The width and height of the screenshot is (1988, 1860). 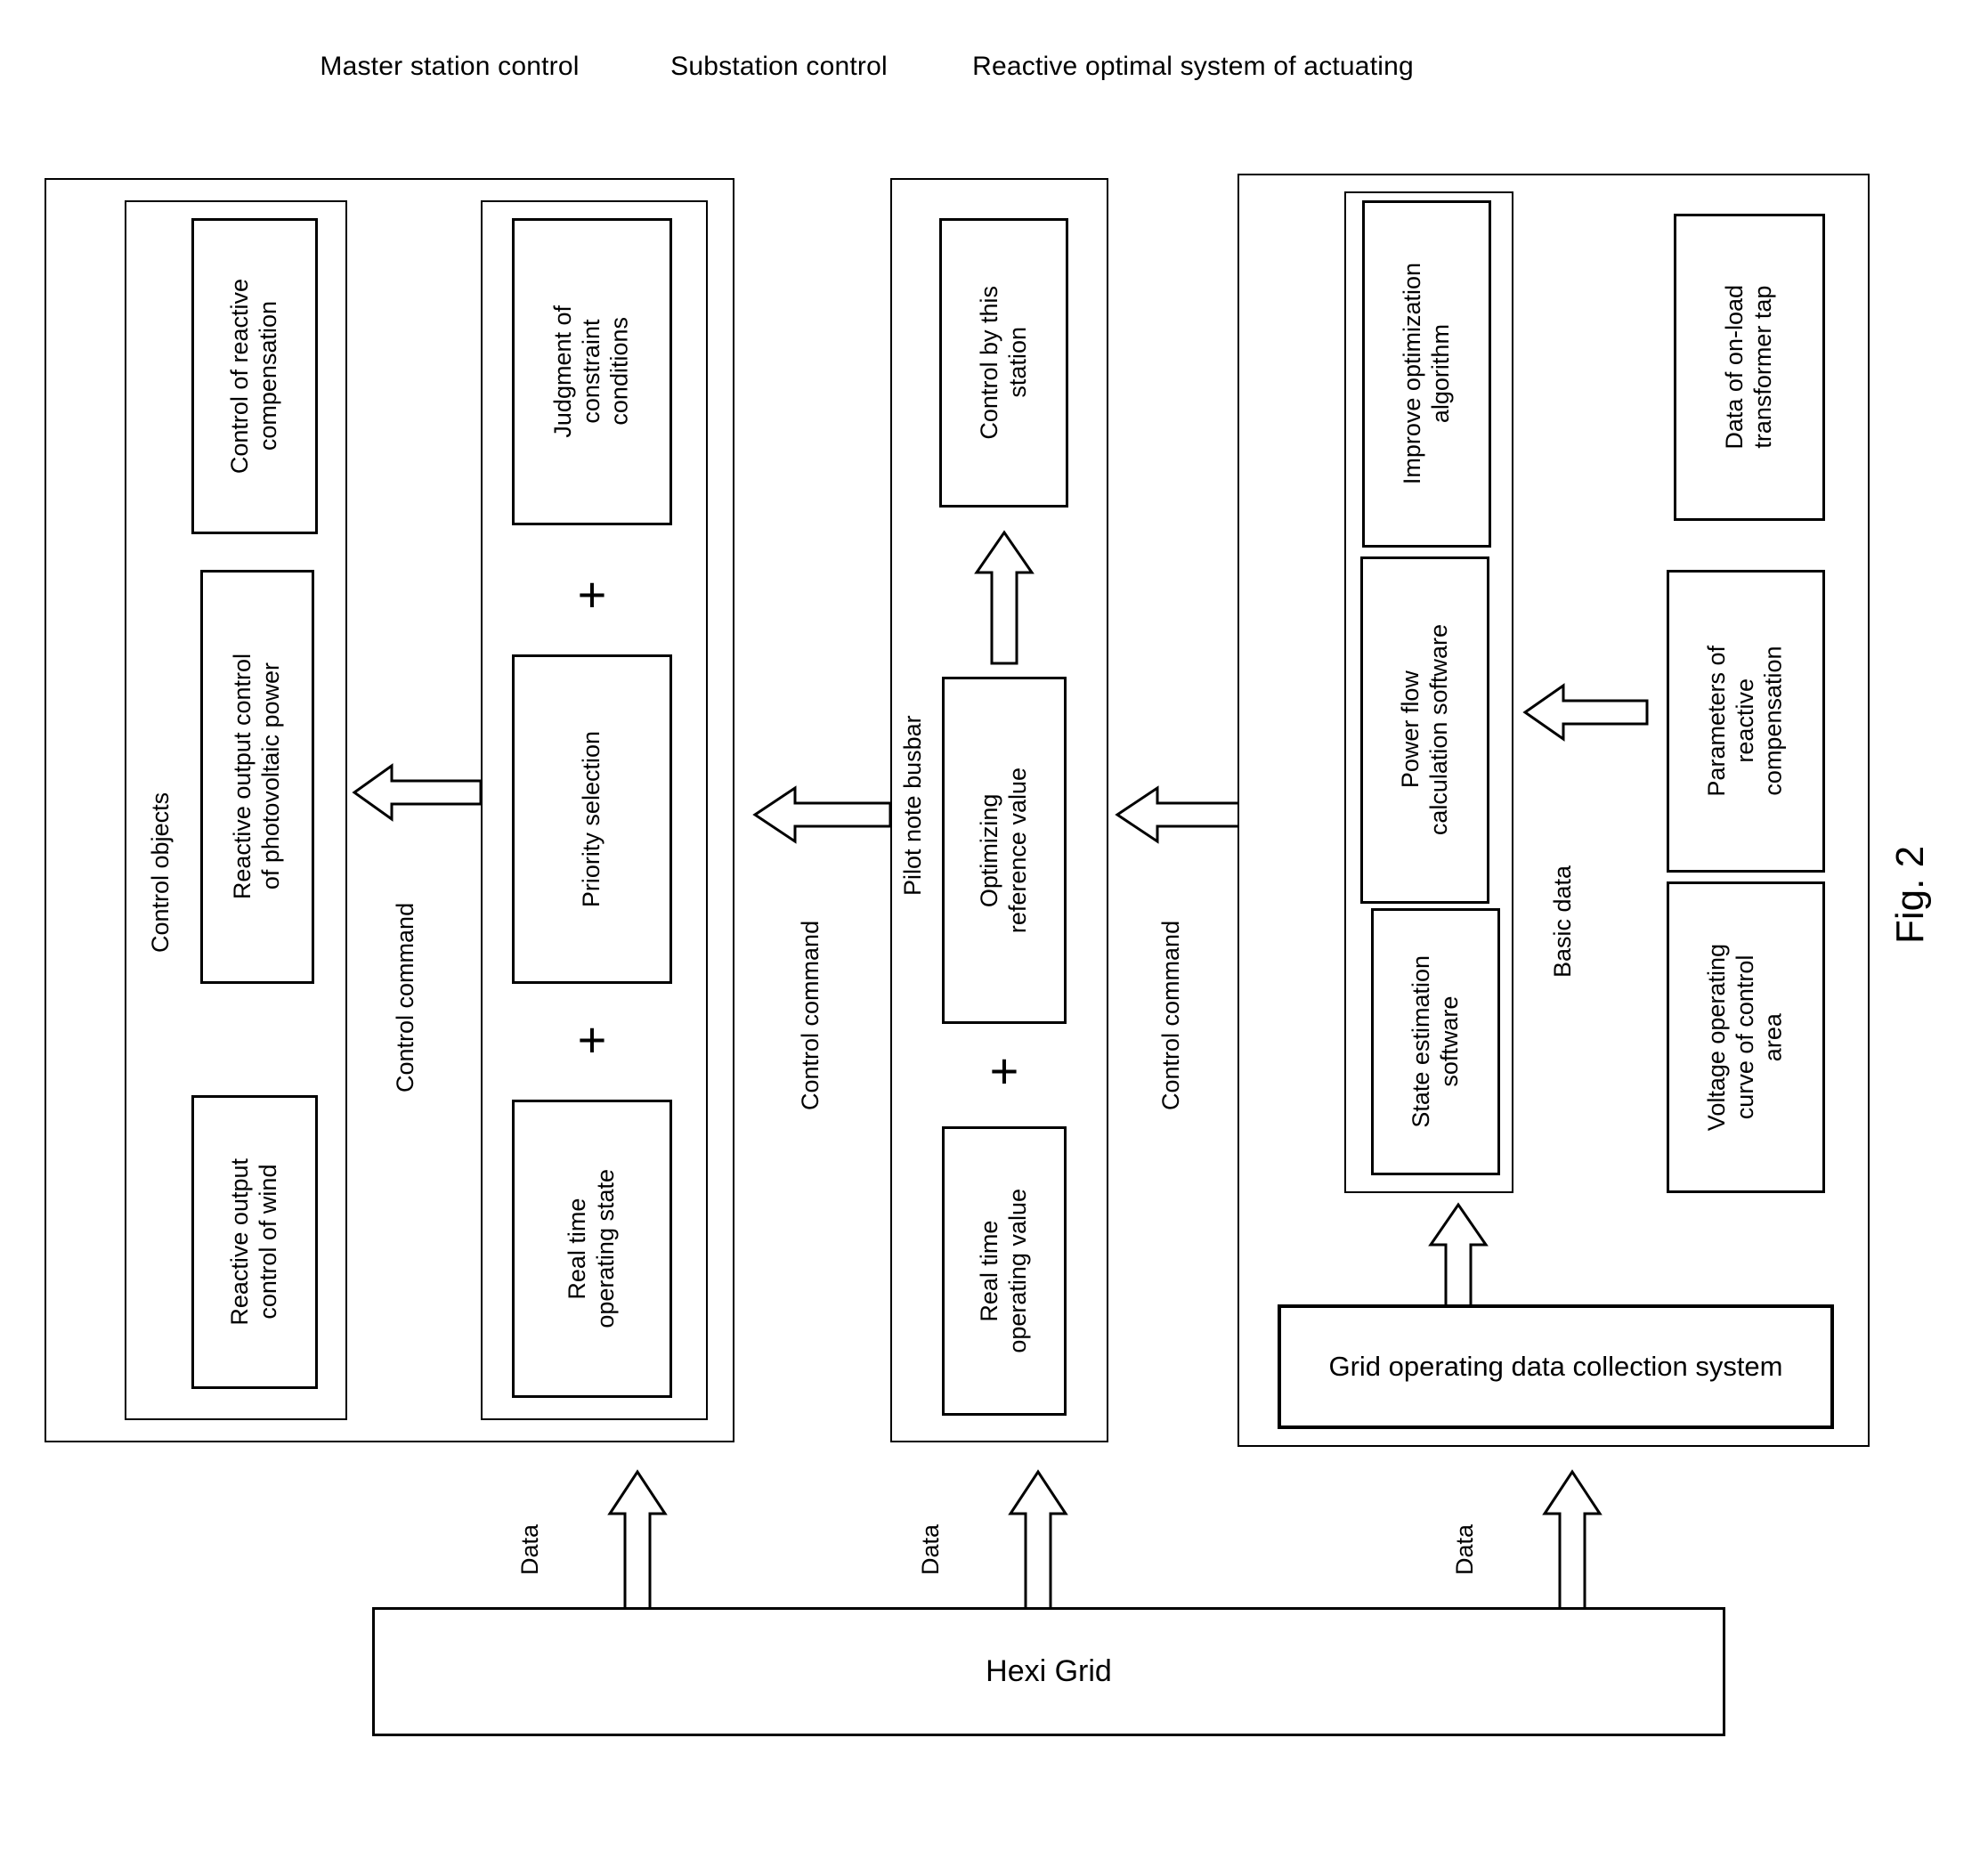 I want to click on box-label: Grid operating data collection system, so click(x=1555, y=1366).